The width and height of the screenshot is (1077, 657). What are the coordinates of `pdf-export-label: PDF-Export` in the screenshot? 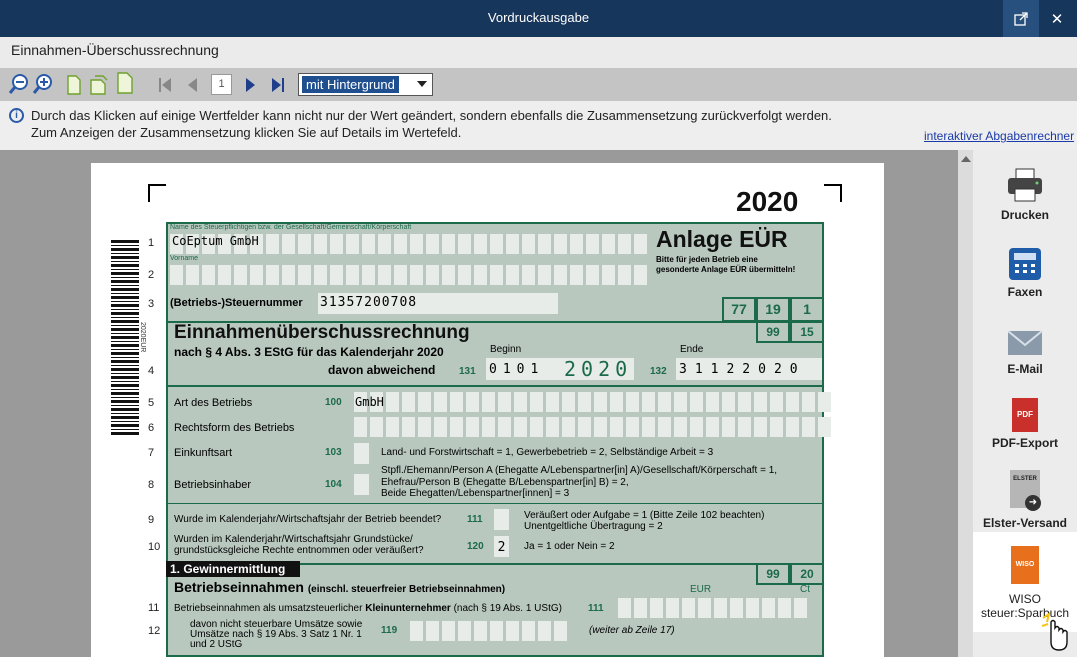 It's located at (1025, 443).